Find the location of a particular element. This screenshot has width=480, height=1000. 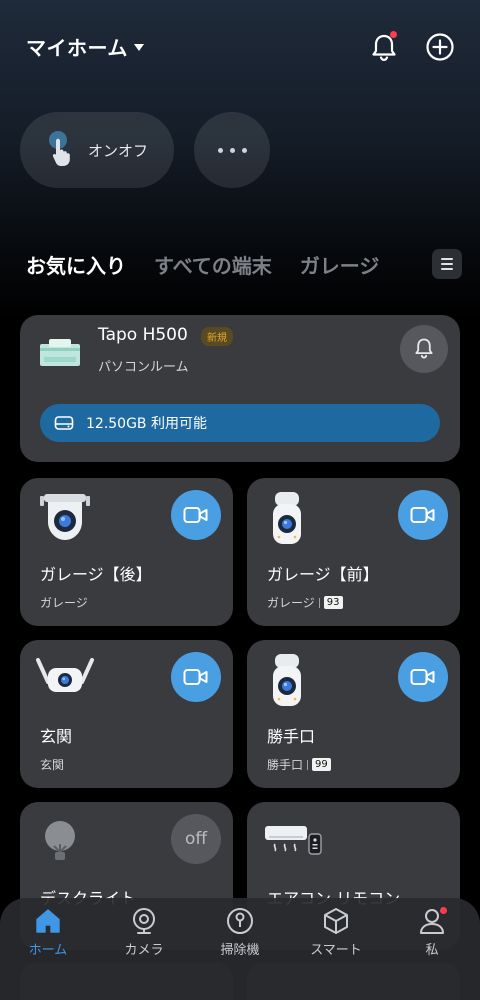

cube-icon is located at coordinates (336, 921).